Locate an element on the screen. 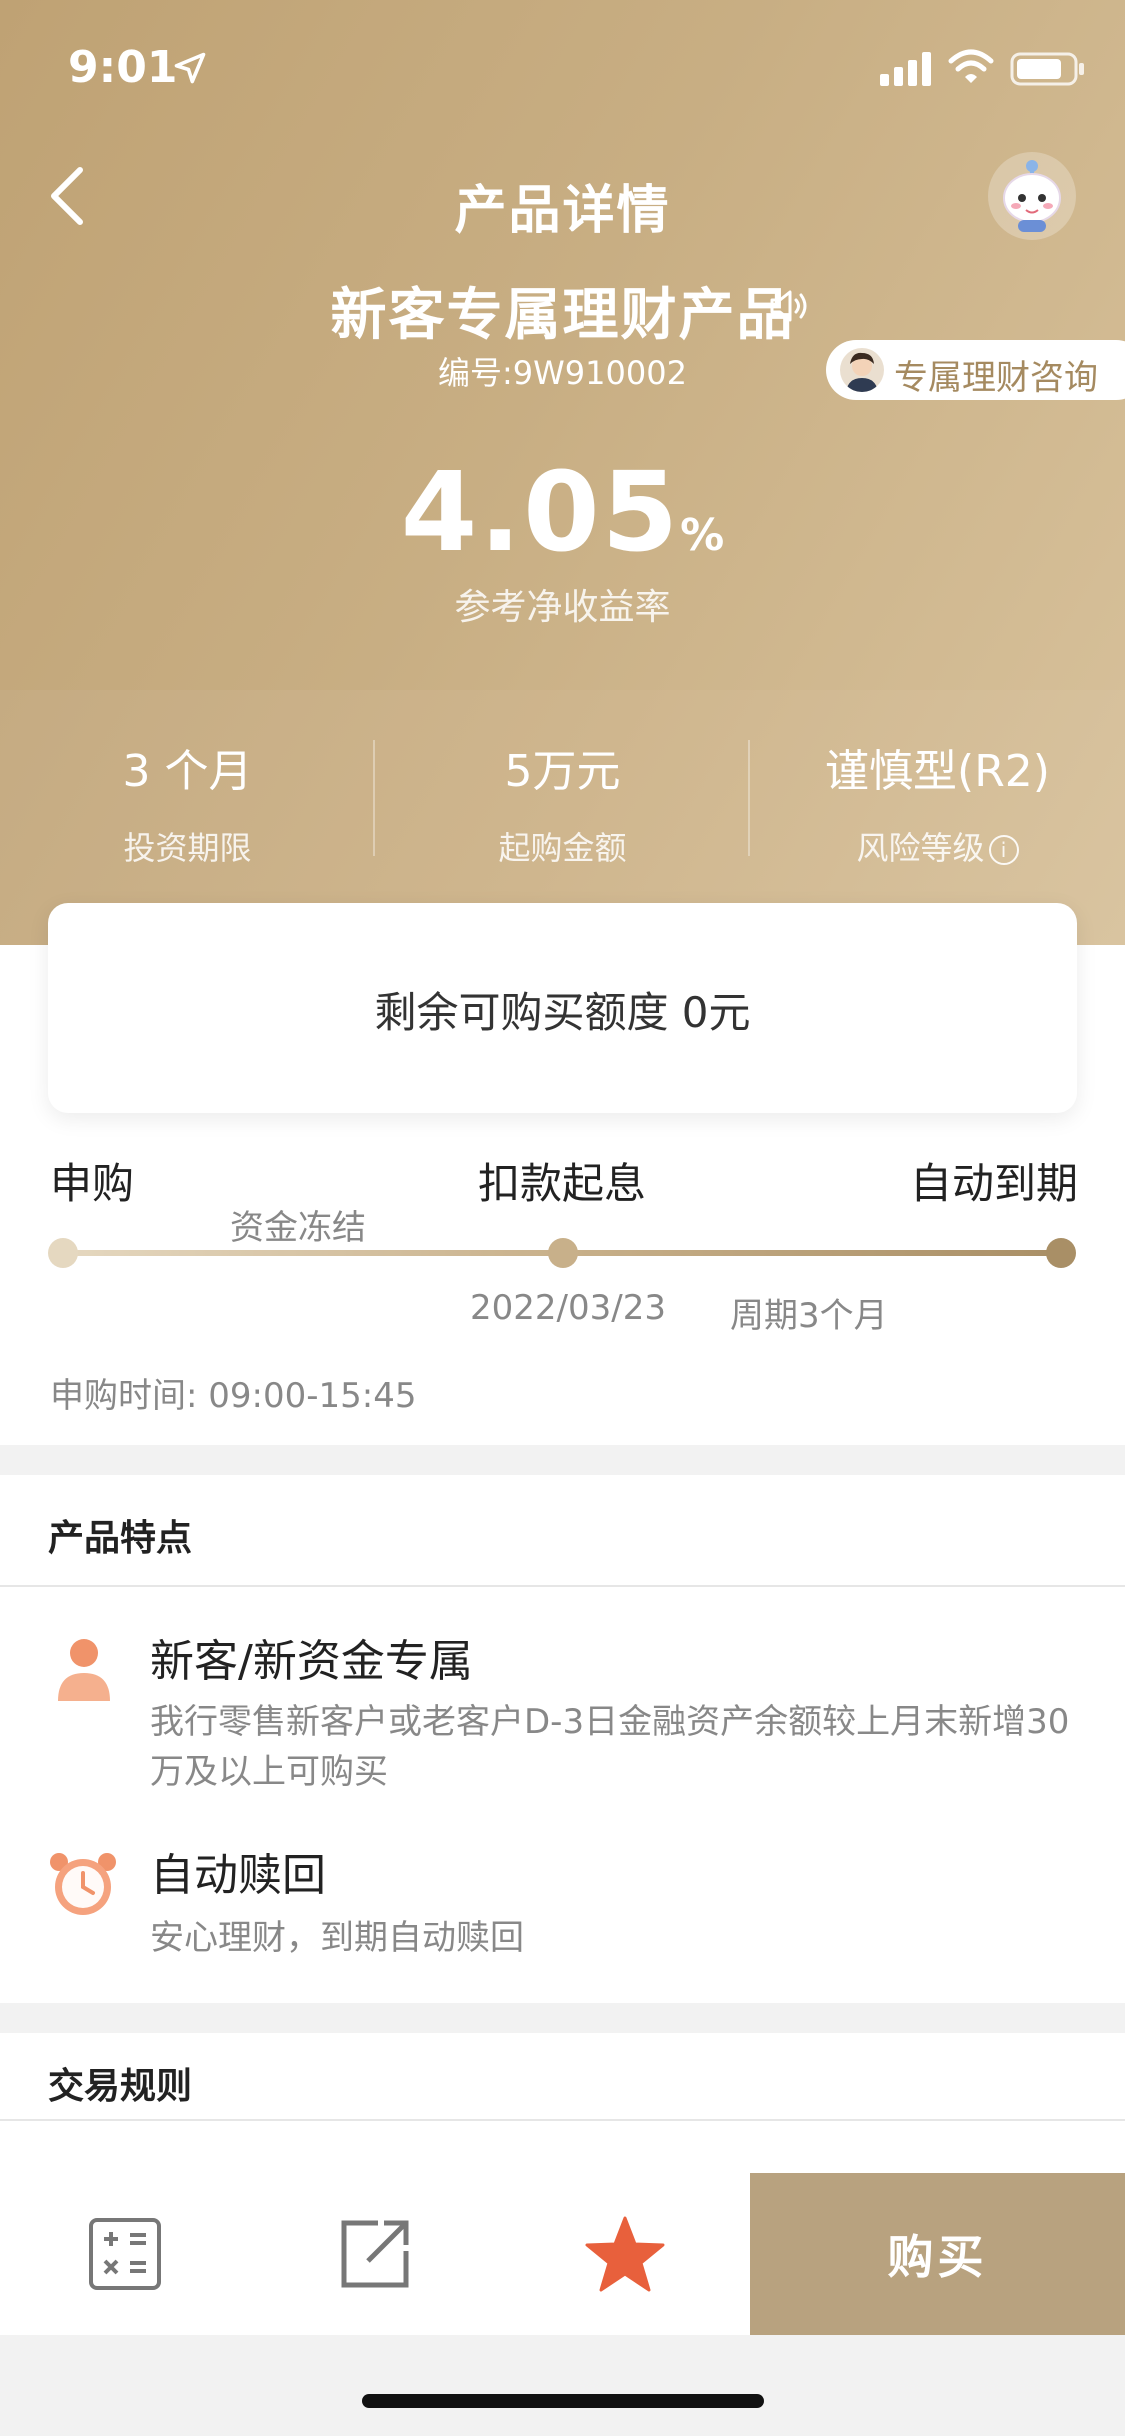  cellular-signal-icon is located at coordinates (907, 71).